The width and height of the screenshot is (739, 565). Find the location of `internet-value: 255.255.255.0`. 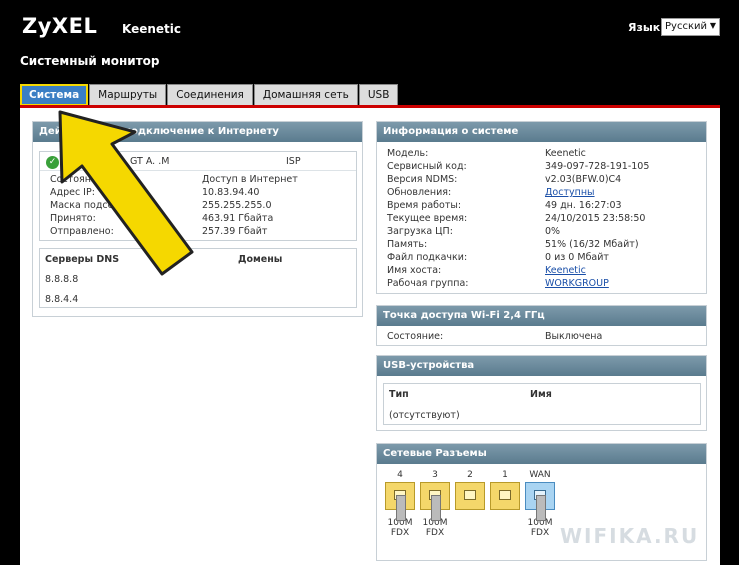

internet-value: 255.255.255.0 is located at coordinates (237, 205).